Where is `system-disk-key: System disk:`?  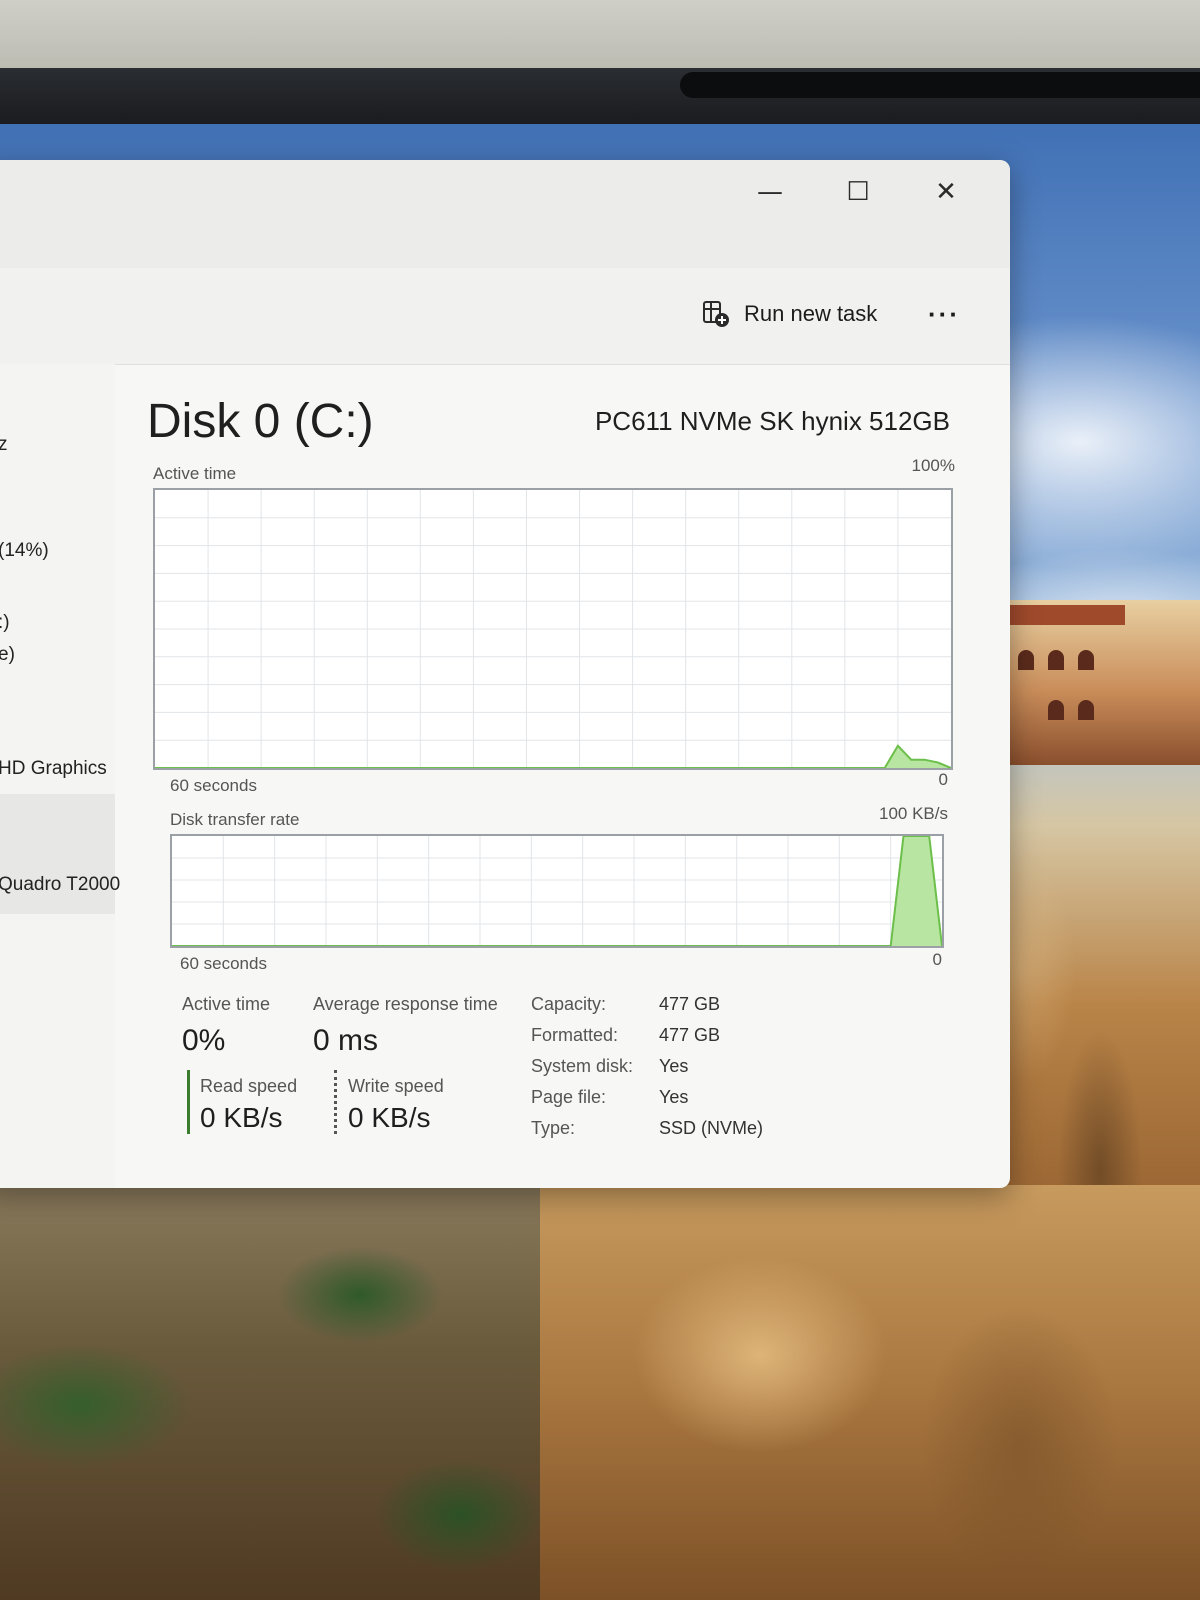 system-disk-key: System disk: is located at coordinates (582, 1066).